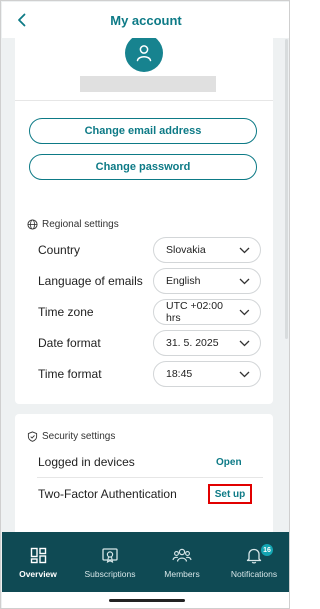 This screenshot has width=320, height=609. I want to click on notifications-badge: 16, so click(267, 550).